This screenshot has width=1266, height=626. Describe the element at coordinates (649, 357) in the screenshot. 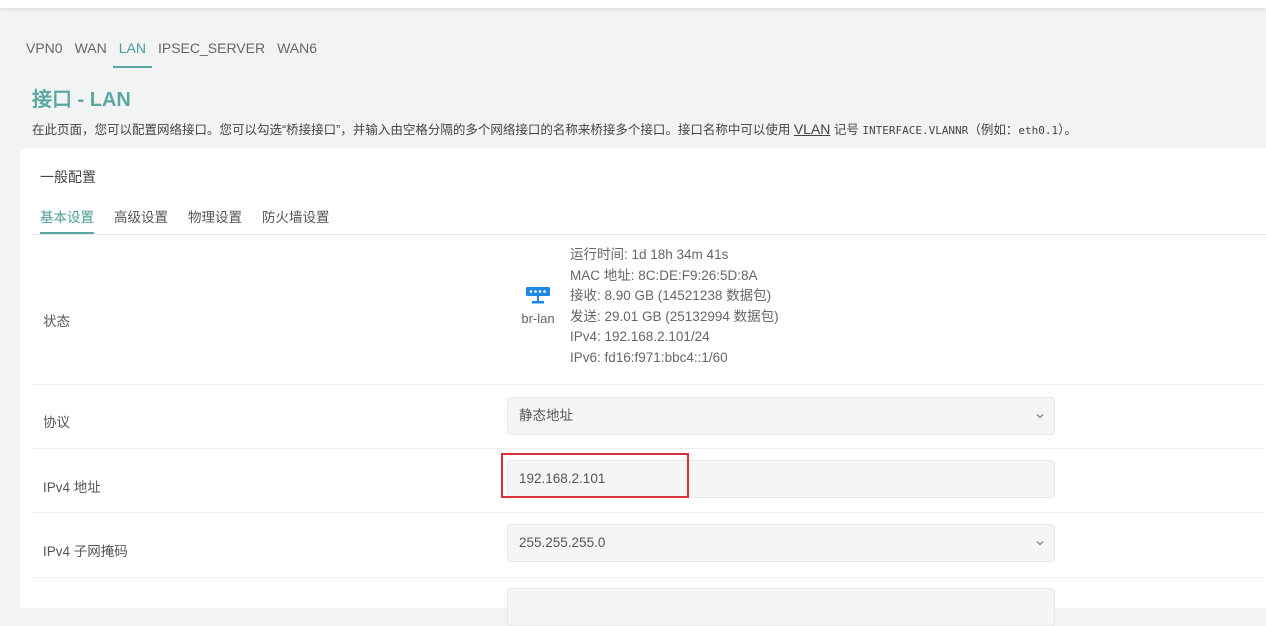

I see `ipv6-text: IPv6: fd16:f971:bbc4::1/60` at that location.